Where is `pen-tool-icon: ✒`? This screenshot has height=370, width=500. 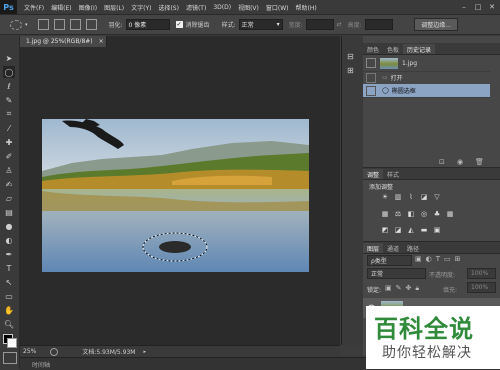
pen-tool-icon: ✒ is located at coordinates (9, 254).